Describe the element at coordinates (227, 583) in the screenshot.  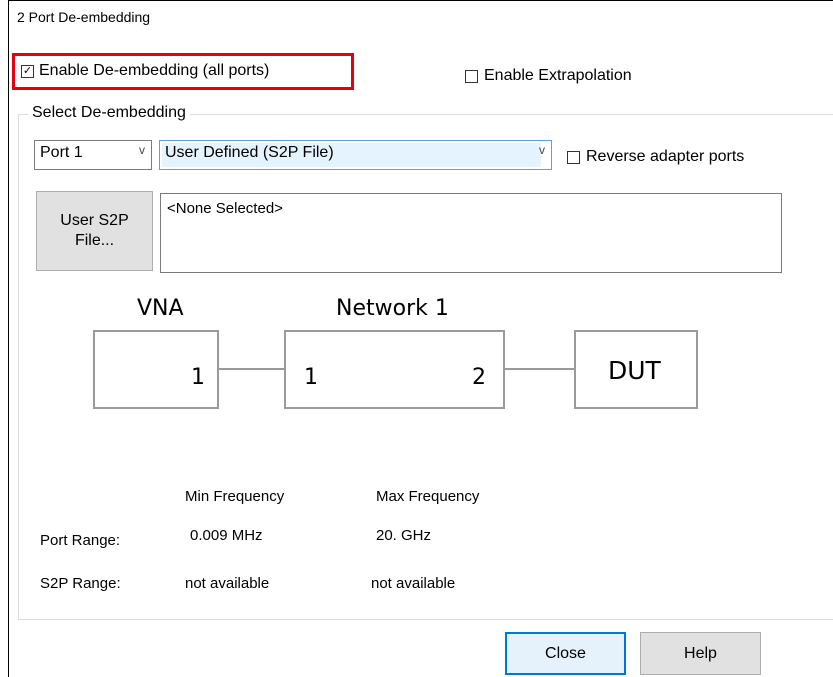
I see `s2p-range-min: not available` at that location.